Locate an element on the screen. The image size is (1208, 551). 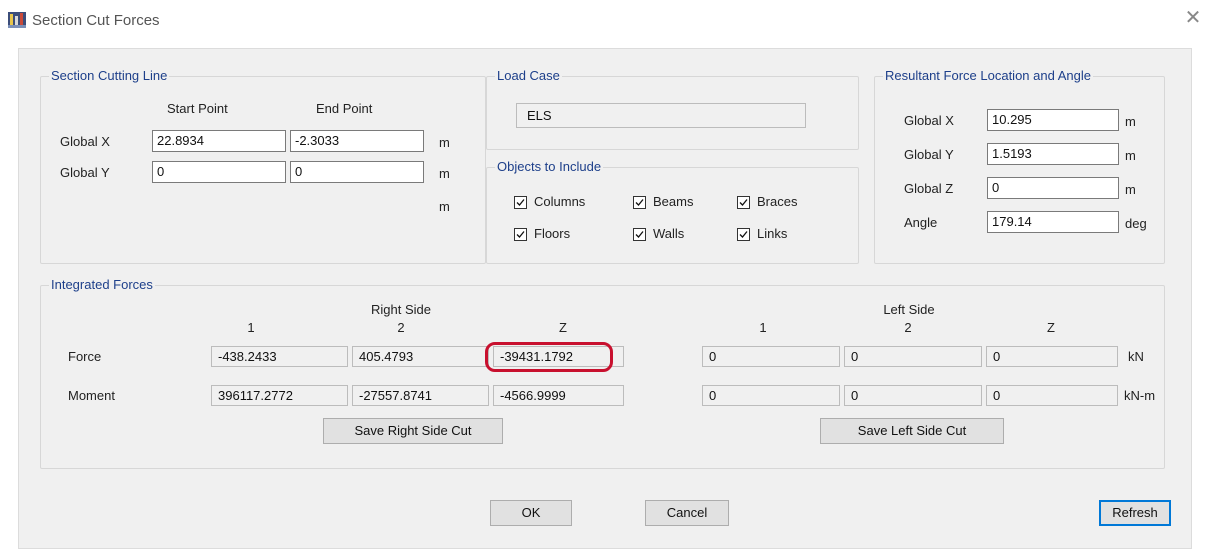
force-unit: kN is located at coordinates (1136, 356).